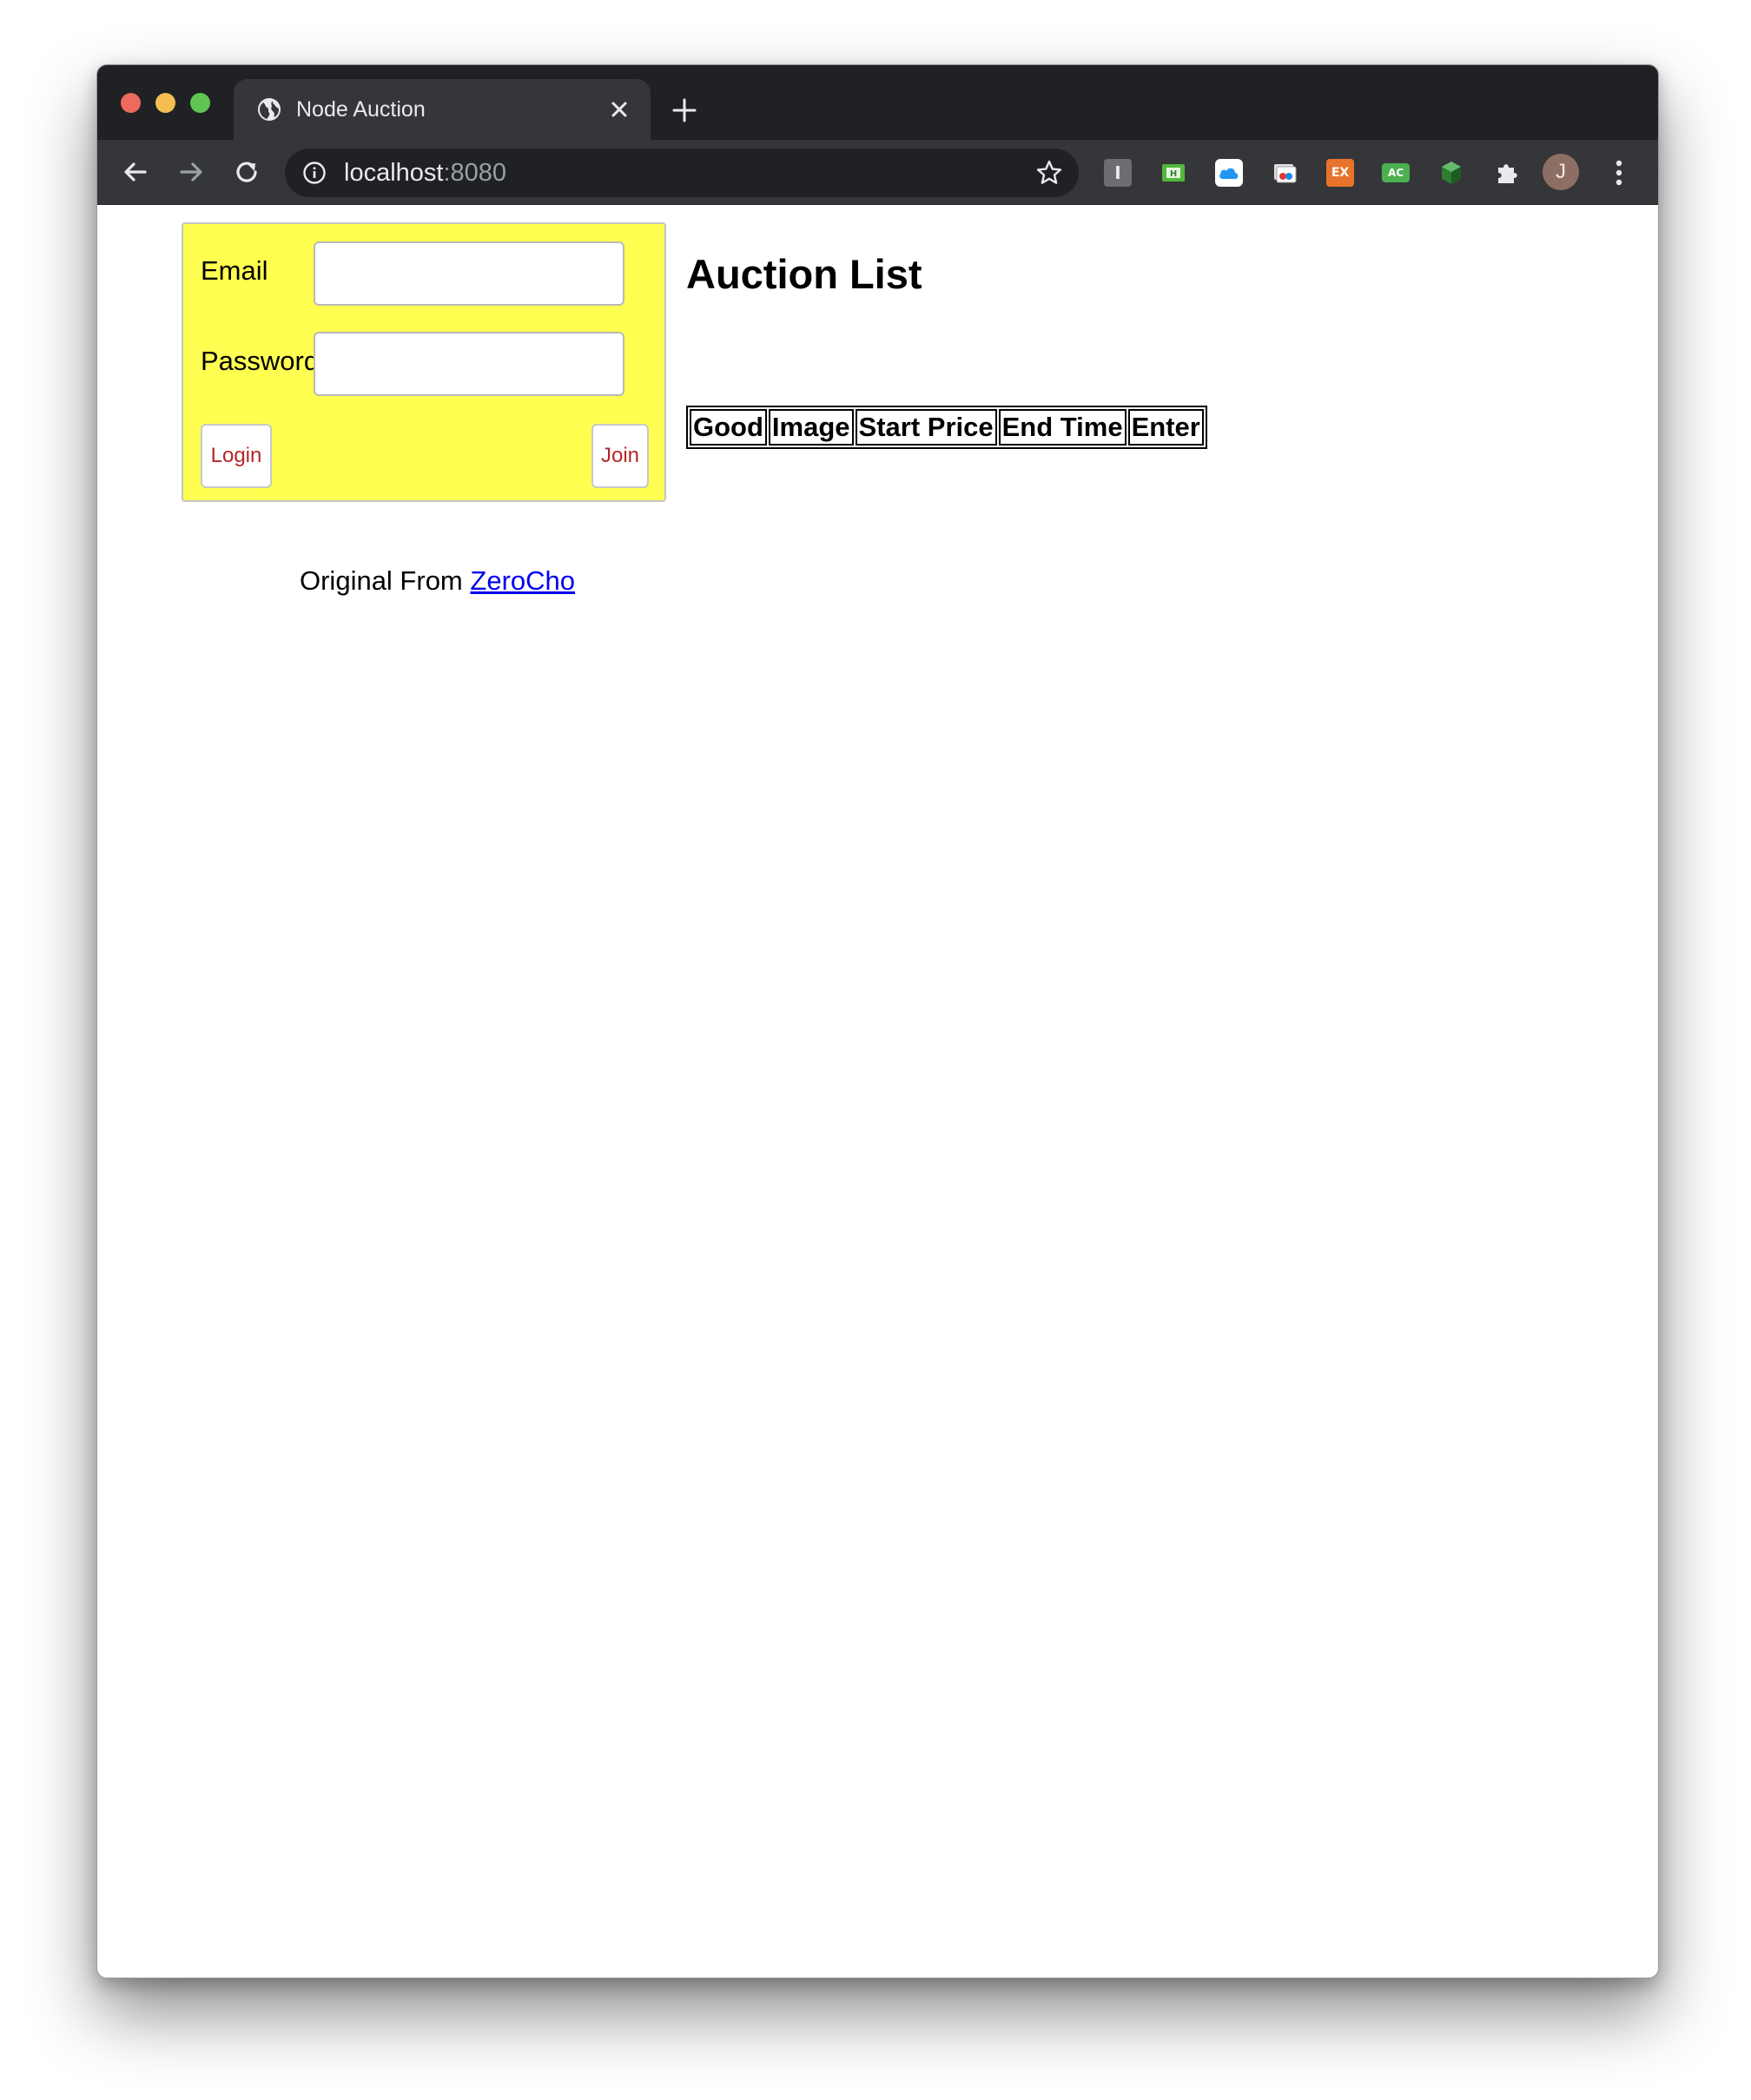 The image size is (1751, 2100). What do you see at coordinates (620, 456) in the screenshot?
I see `join-button: Join` at bounding box center [620, 456].